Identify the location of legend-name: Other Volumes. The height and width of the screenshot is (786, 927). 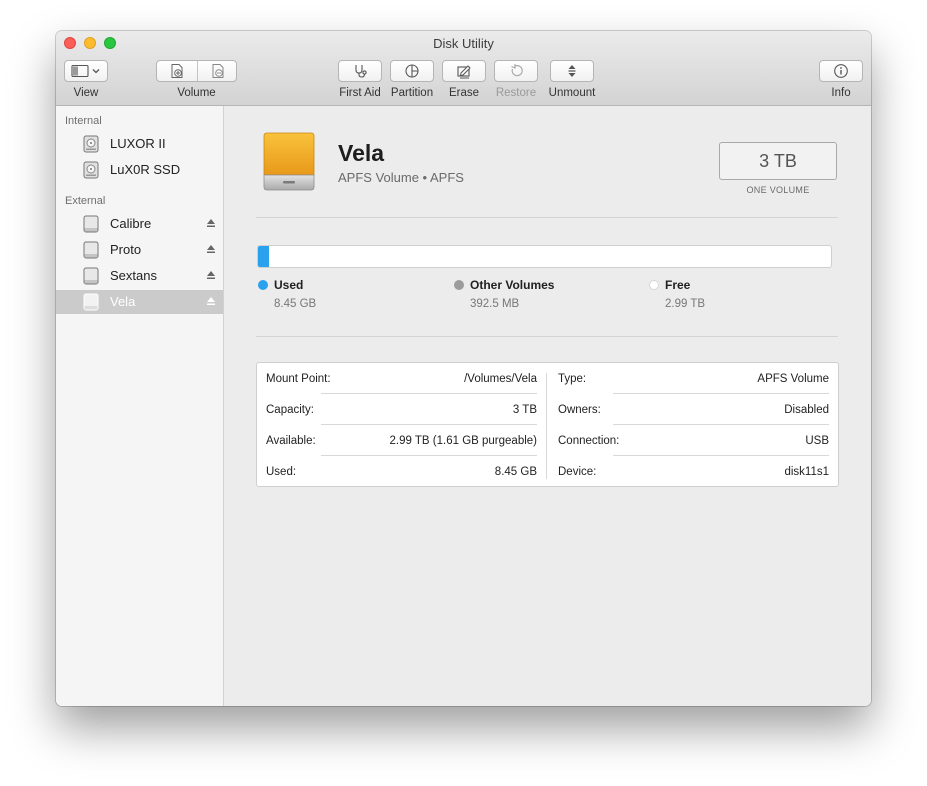
(512, 285).